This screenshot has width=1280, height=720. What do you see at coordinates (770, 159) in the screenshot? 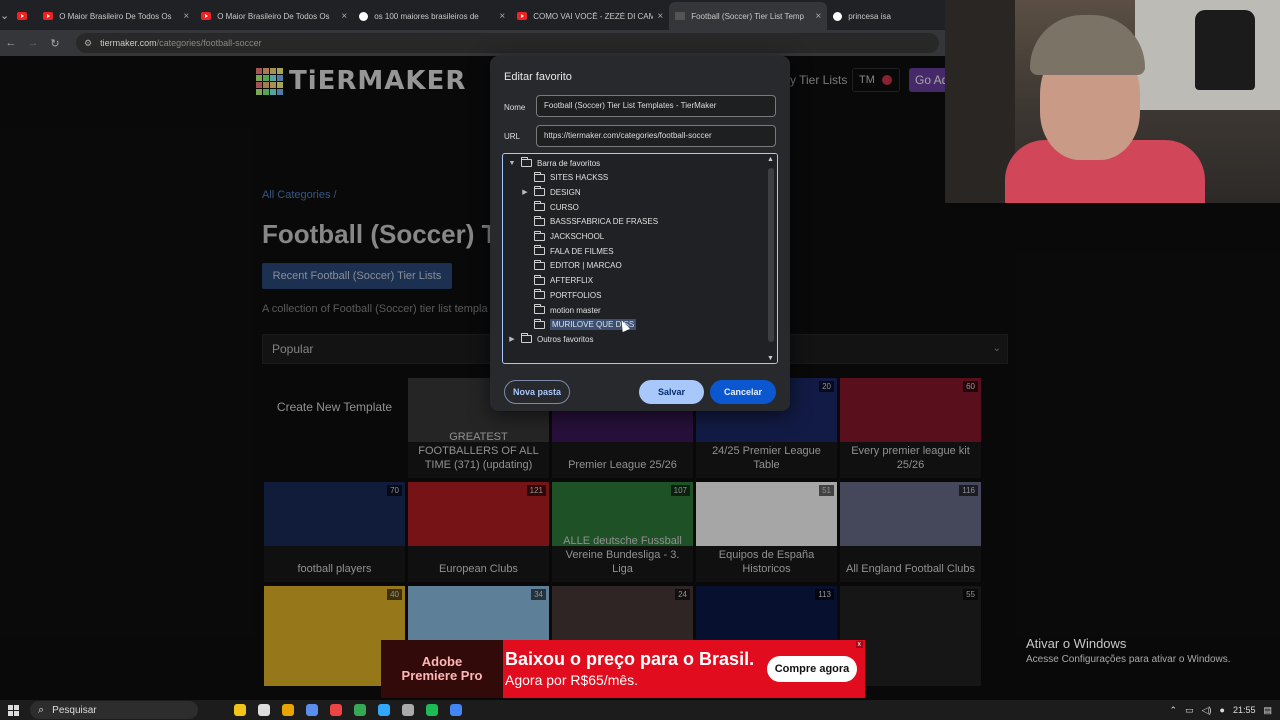
I see `scroll-up-icon: ▲` at bounding box center [770, 159].